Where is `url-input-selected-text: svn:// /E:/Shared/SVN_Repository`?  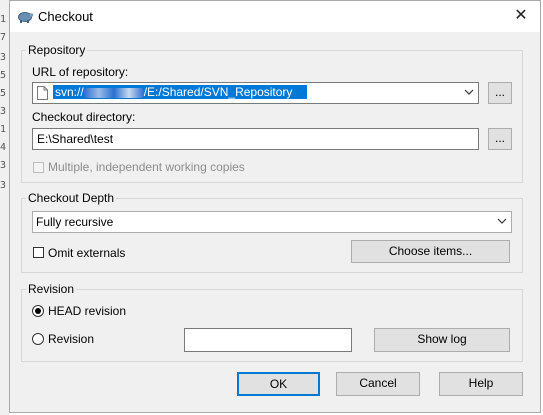
url-input-selected-text: svn:// /E:/Shared/SVN_Repository is located at coordinates (180, 92).